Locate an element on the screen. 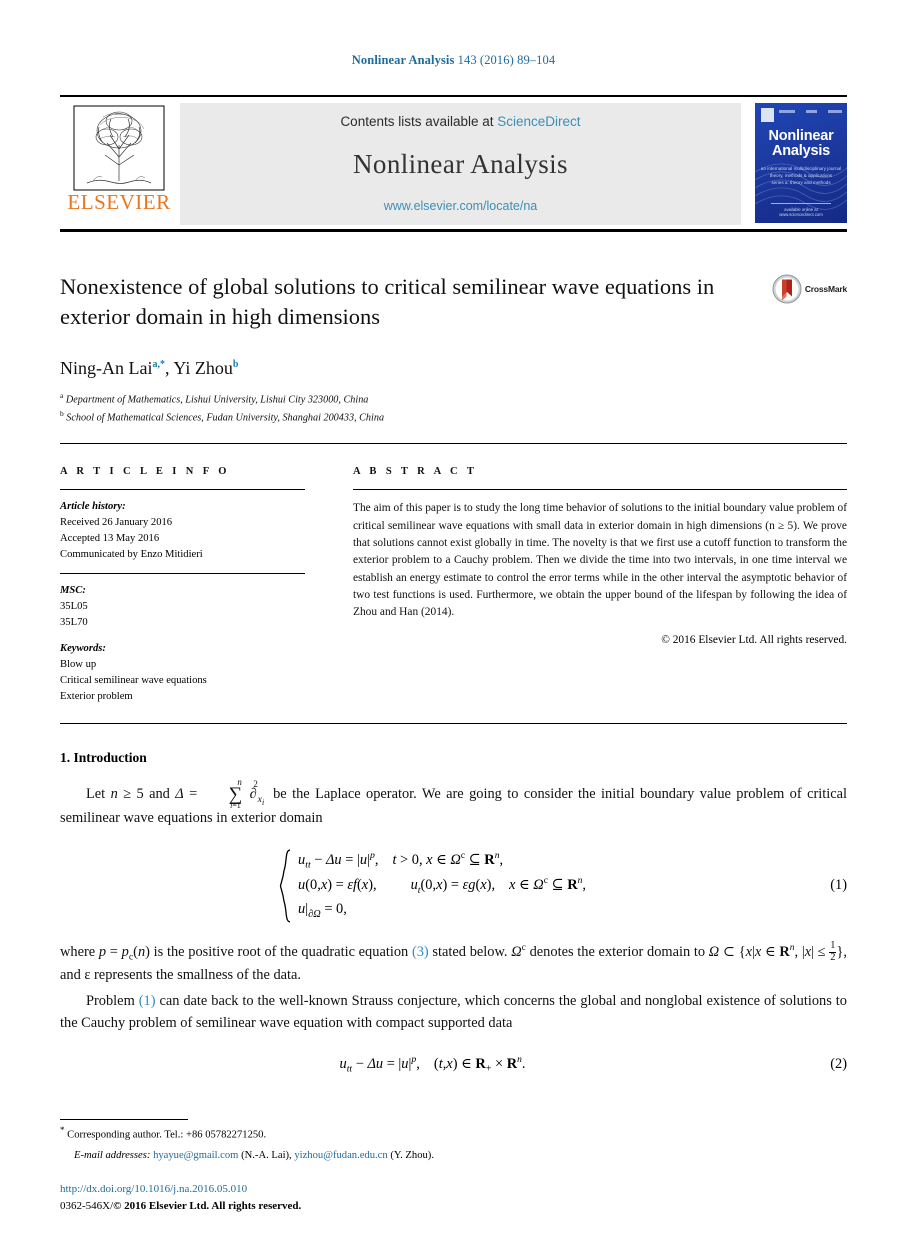  left-brace-icon is located at coordinates (285, 886).